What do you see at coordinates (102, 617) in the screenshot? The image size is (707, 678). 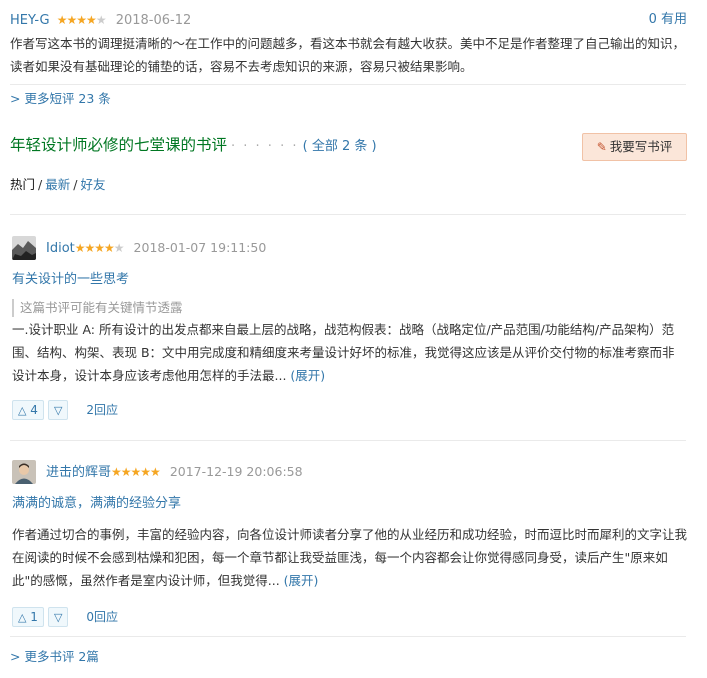 I see `replies-link: 0回应` at bounding box center [102, 617].